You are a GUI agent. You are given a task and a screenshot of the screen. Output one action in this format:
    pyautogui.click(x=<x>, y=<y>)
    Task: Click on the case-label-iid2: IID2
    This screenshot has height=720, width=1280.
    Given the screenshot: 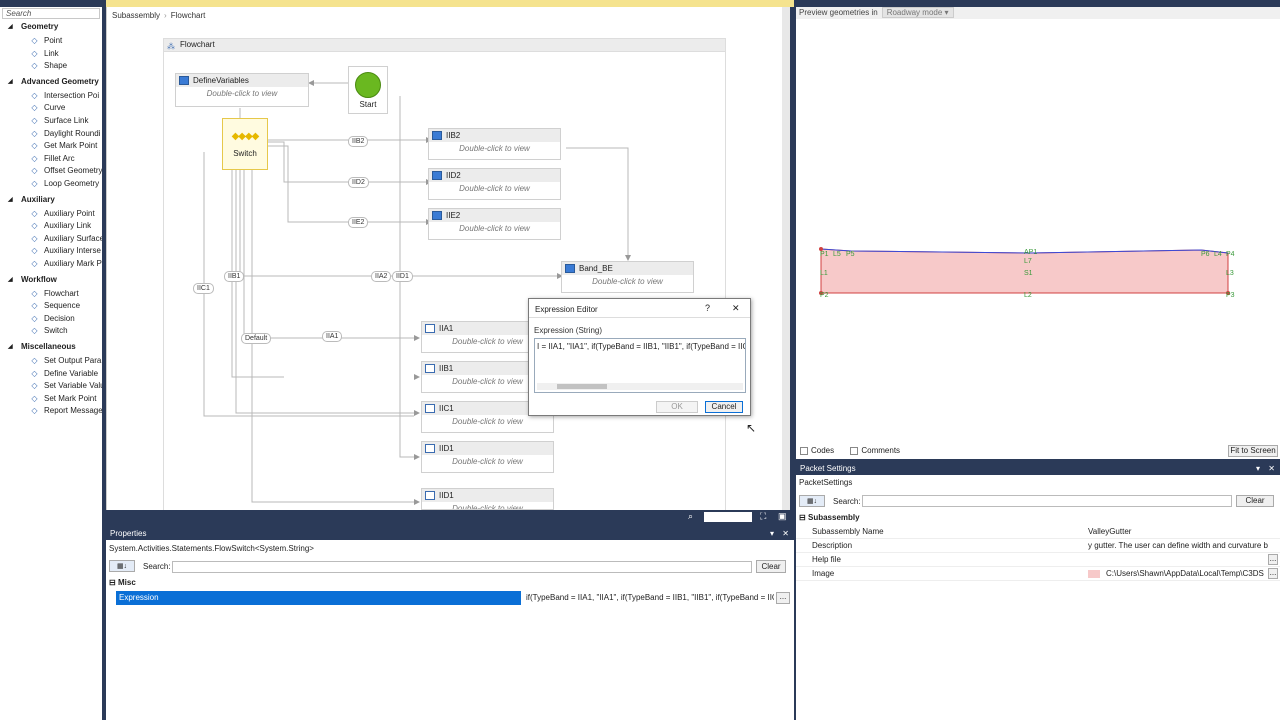 What is the action you would take?
    pyautogui.click(x=358, y=182)
    